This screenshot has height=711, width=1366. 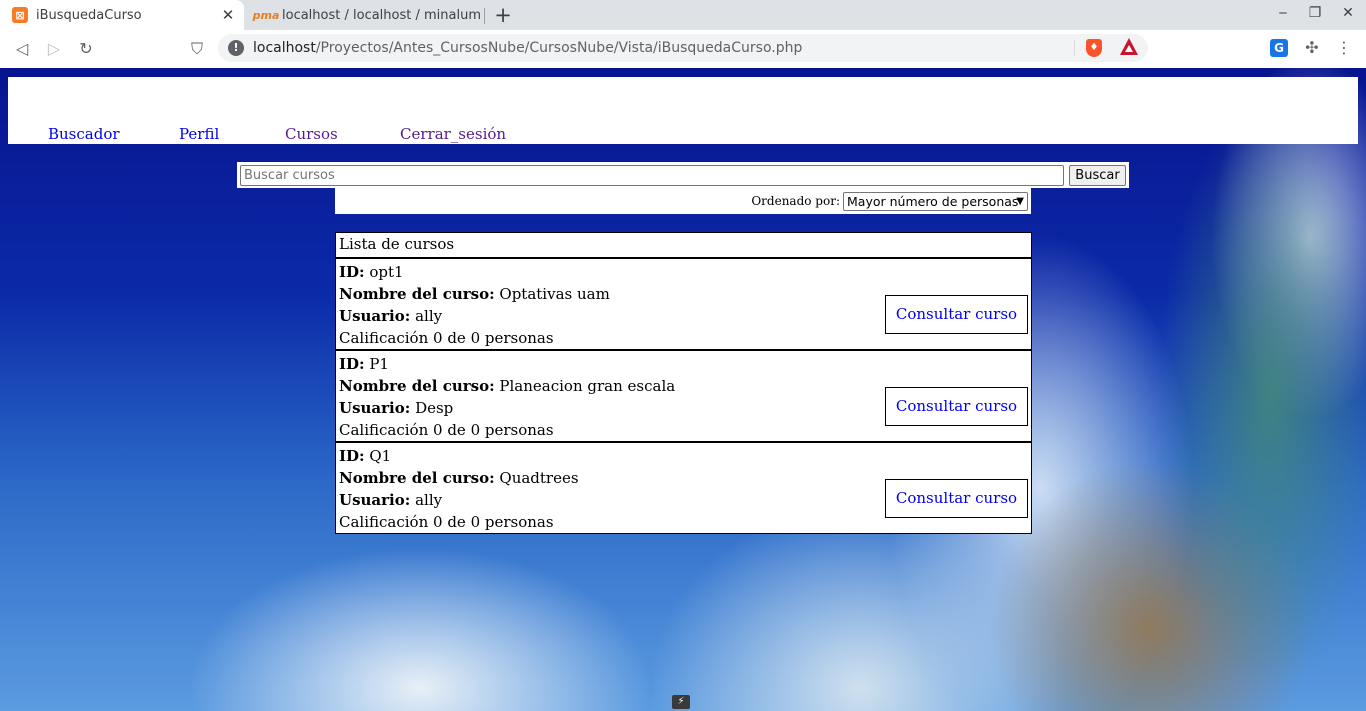 What do you see at coordinates (199, 134) in the screenshot?
I see `nav-link-perfil: Perfil` at bounding box center [199, 134].